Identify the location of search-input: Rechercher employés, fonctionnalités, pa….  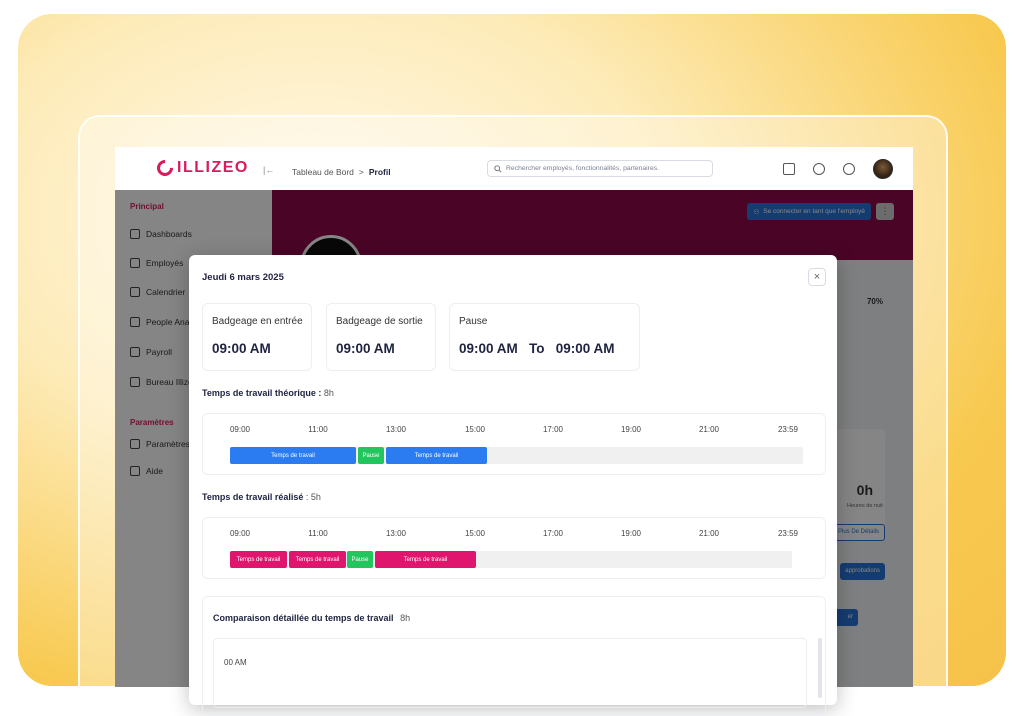
(600, 168).